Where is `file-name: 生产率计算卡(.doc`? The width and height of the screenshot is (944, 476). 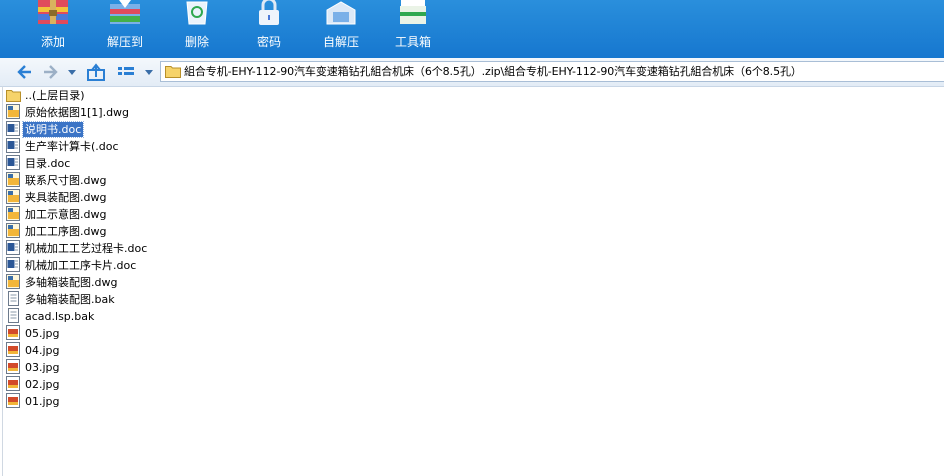
file-name: 生产率计算卡(.doc is located at coordinates (72, 146).